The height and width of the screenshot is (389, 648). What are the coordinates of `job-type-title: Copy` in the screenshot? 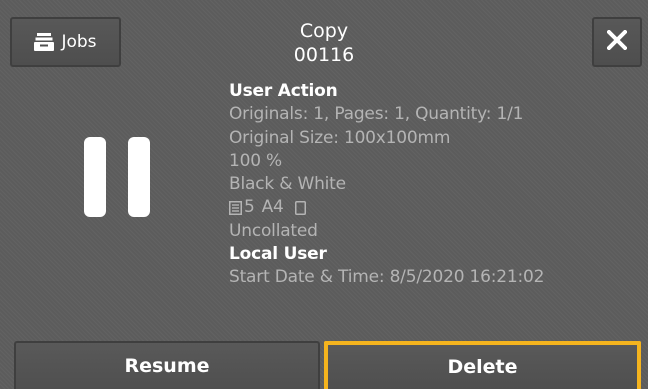 It's located at (324, 31).